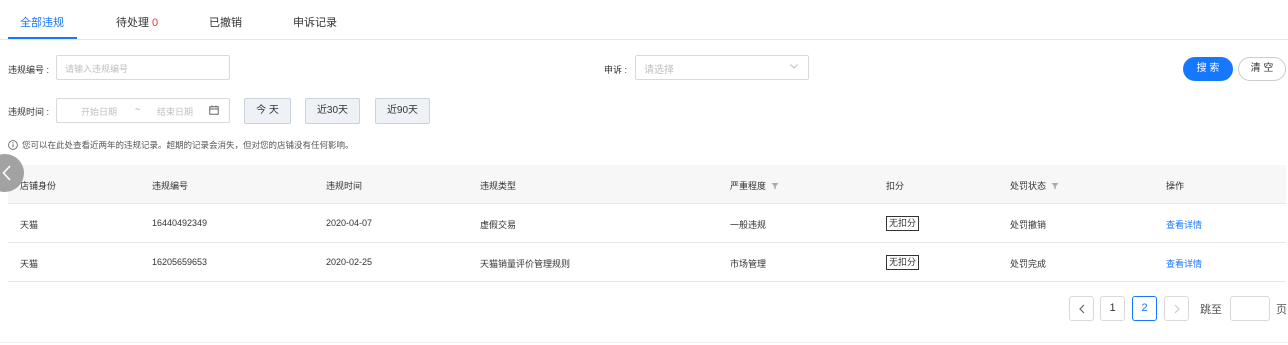 This screenshot has height=345, width=1288. Describe the element at coordinates (1028, 186) in the screenshot. I see `col-penalty-status-label: 处罚状态` at that location.